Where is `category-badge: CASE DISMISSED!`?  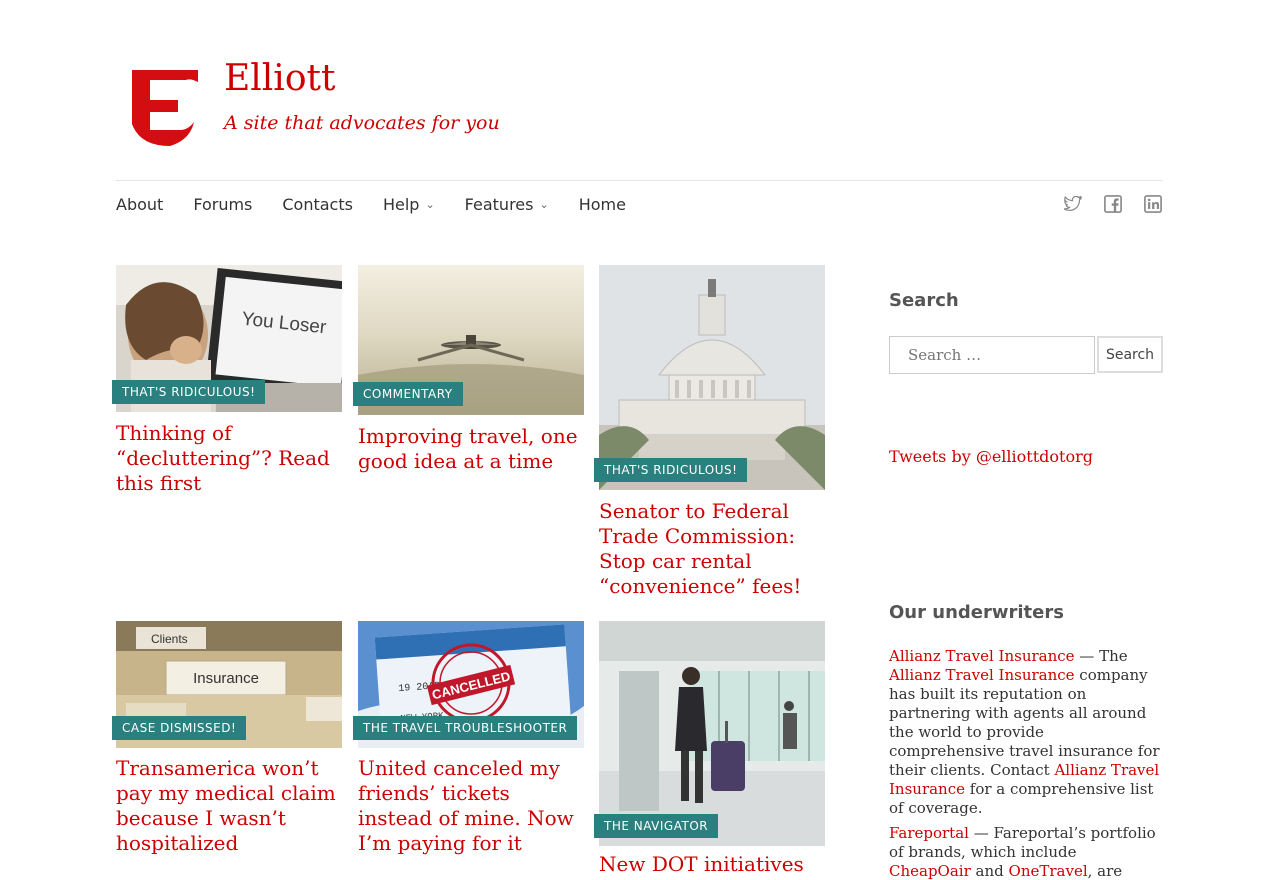
category-badge: CASE DISMISSED! is located at coordinates (179, 728).